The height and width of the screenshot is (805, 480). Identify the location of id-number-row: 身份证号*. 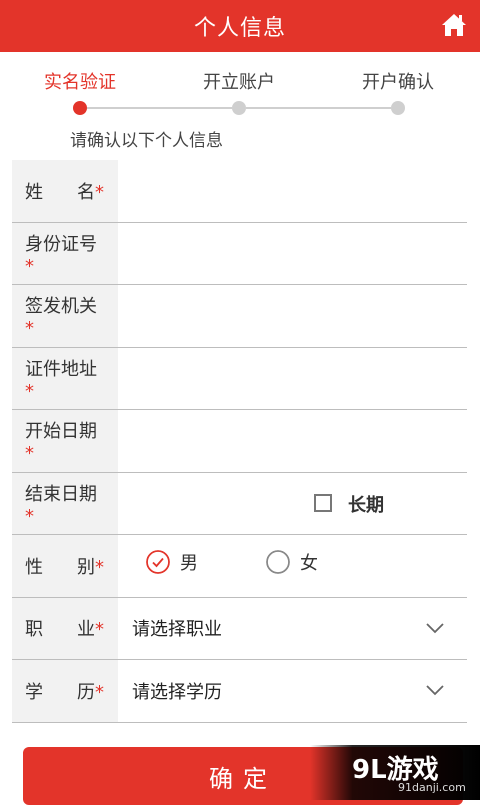
(239, 253).